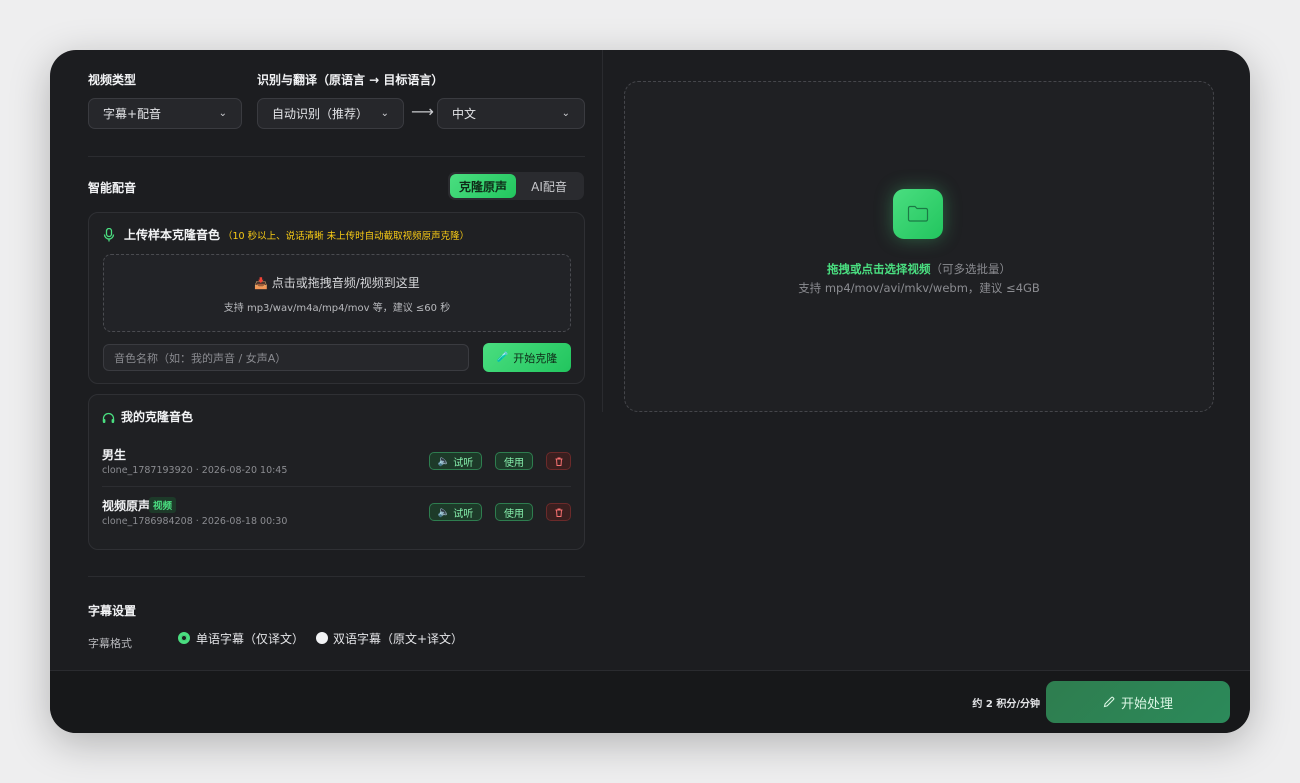  I want to click on voice-name: 男生, so click(114, 455).